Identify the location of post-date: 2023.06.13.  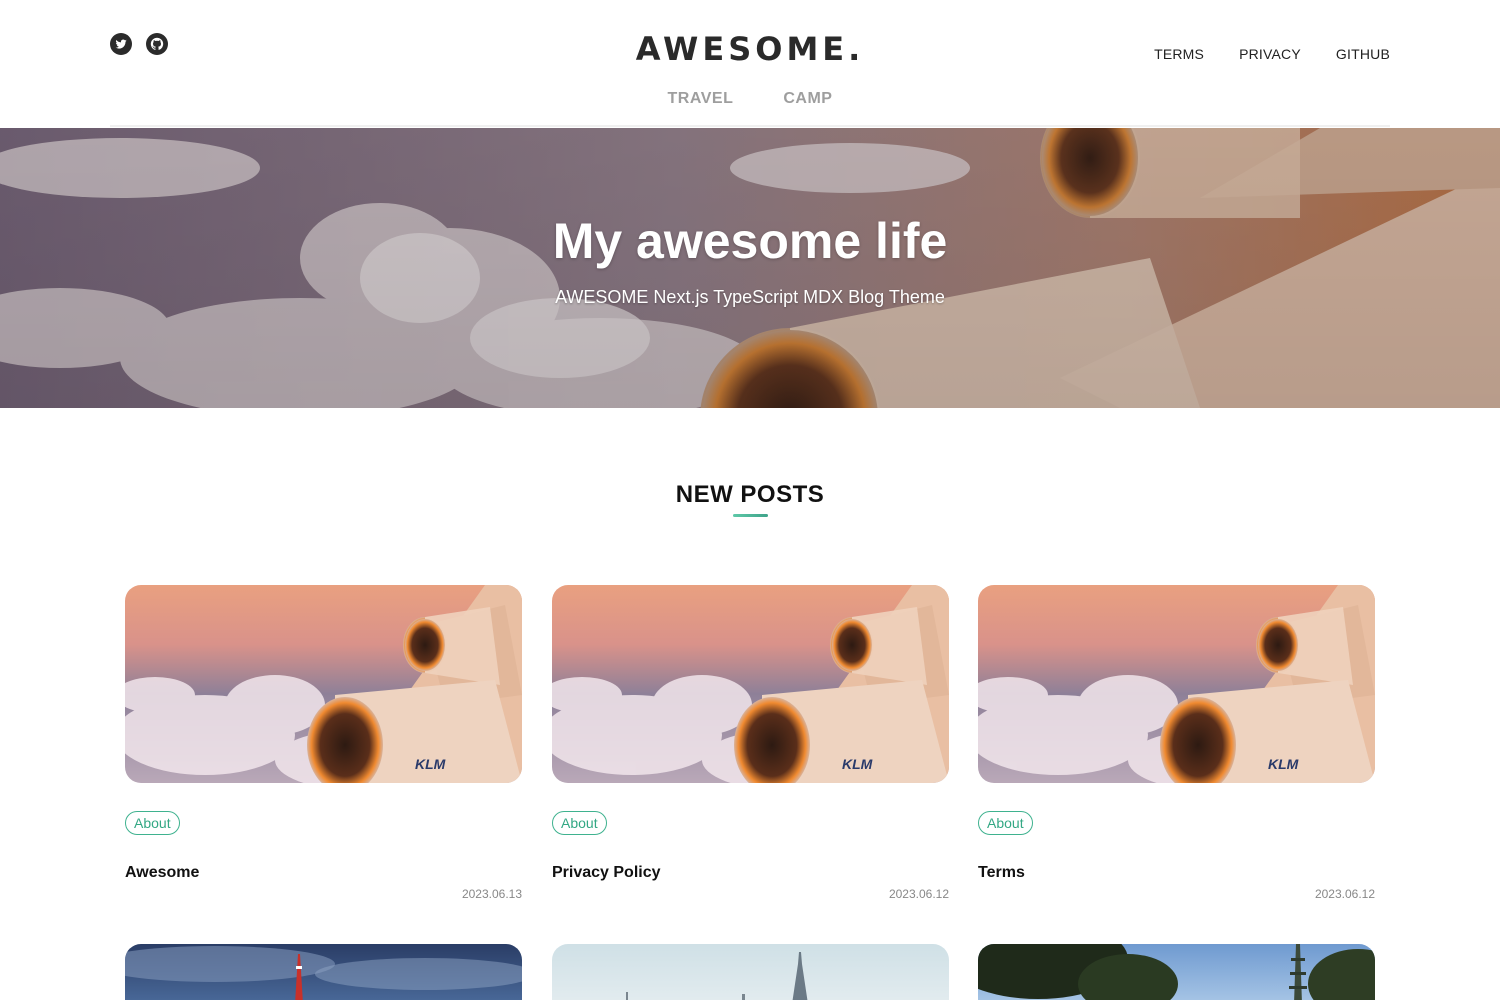
(491, 894).